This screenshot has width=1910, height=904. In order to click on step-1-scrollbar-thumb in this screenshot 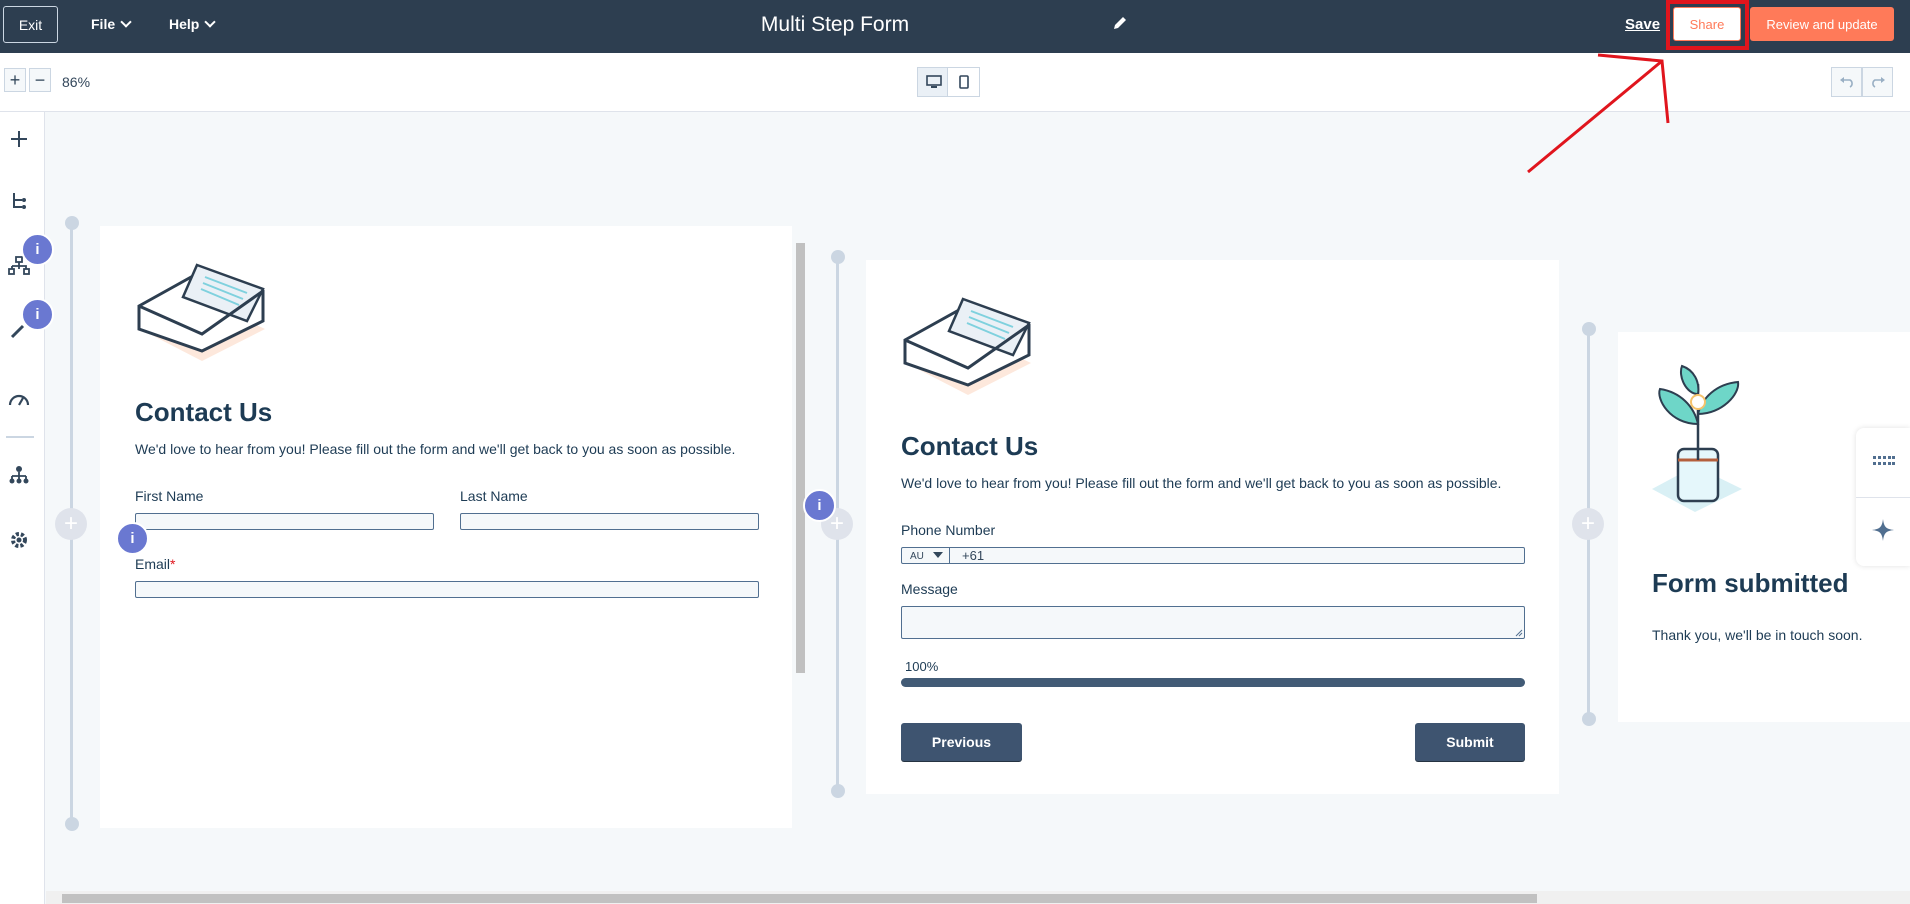, I will do `click(800, 458)`.